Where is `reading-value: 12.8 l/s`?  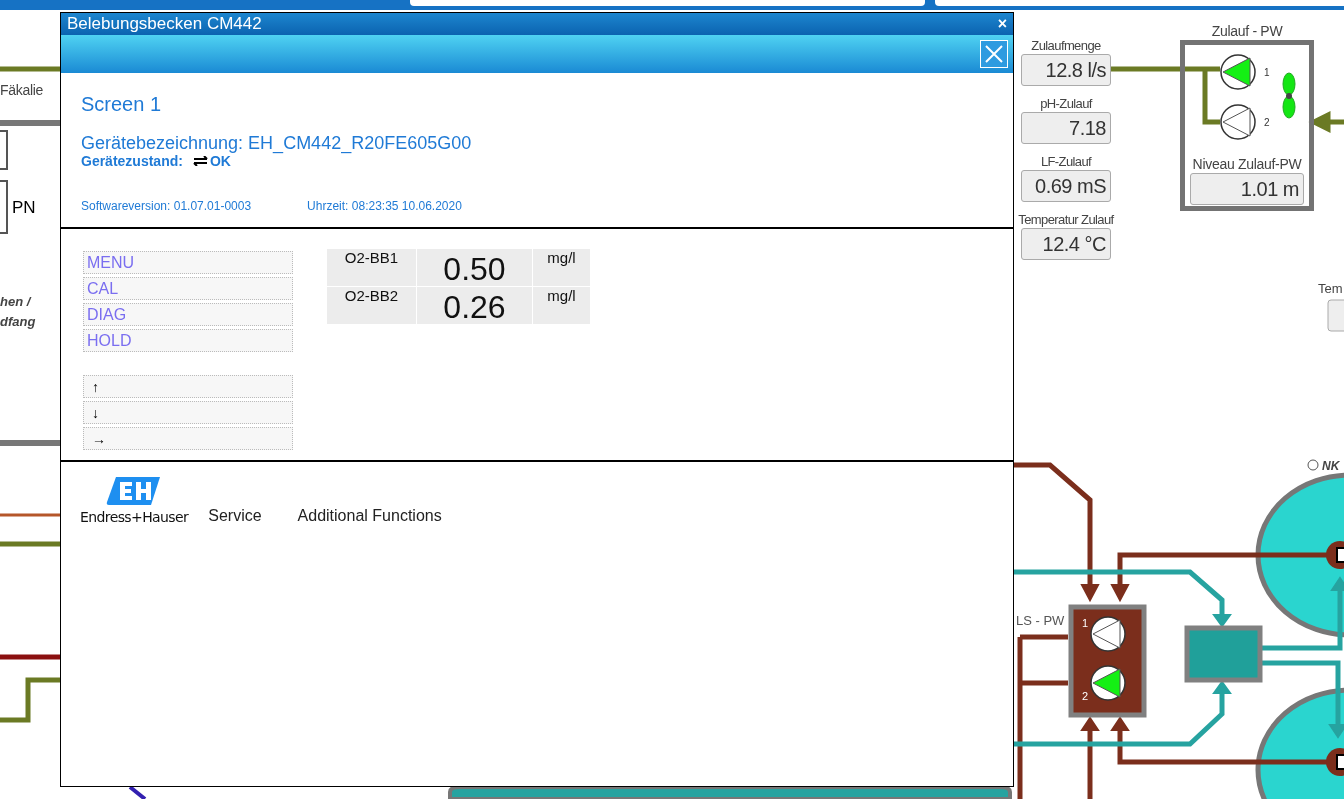
reading-value: 12.8 l/s is located at coordinates (1066, 70).